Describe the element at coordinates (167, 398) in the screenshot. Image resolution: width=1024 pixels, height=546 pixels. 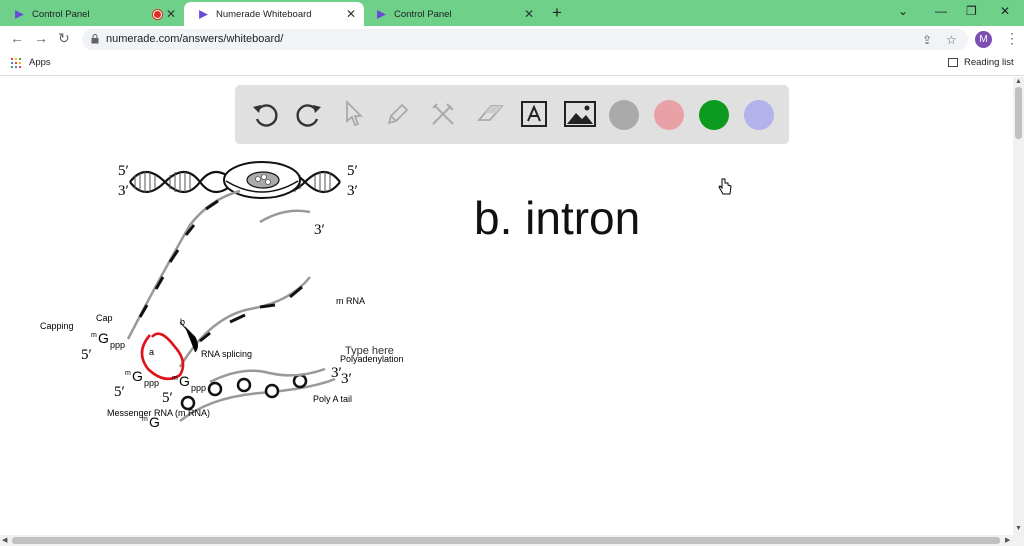
I see `mature-five-prime: 5′` at that location.